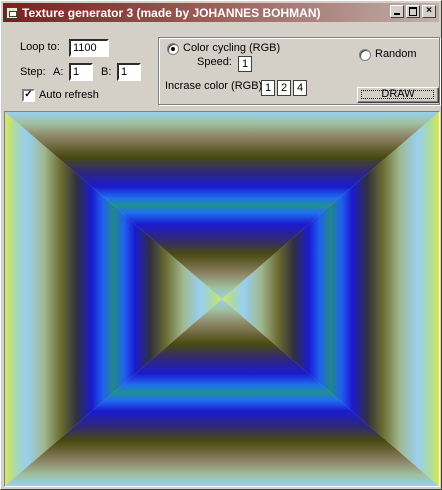  Describe the element at coordinates (33, 72) in the screenshot. I see `step-label: Step:` at that location.